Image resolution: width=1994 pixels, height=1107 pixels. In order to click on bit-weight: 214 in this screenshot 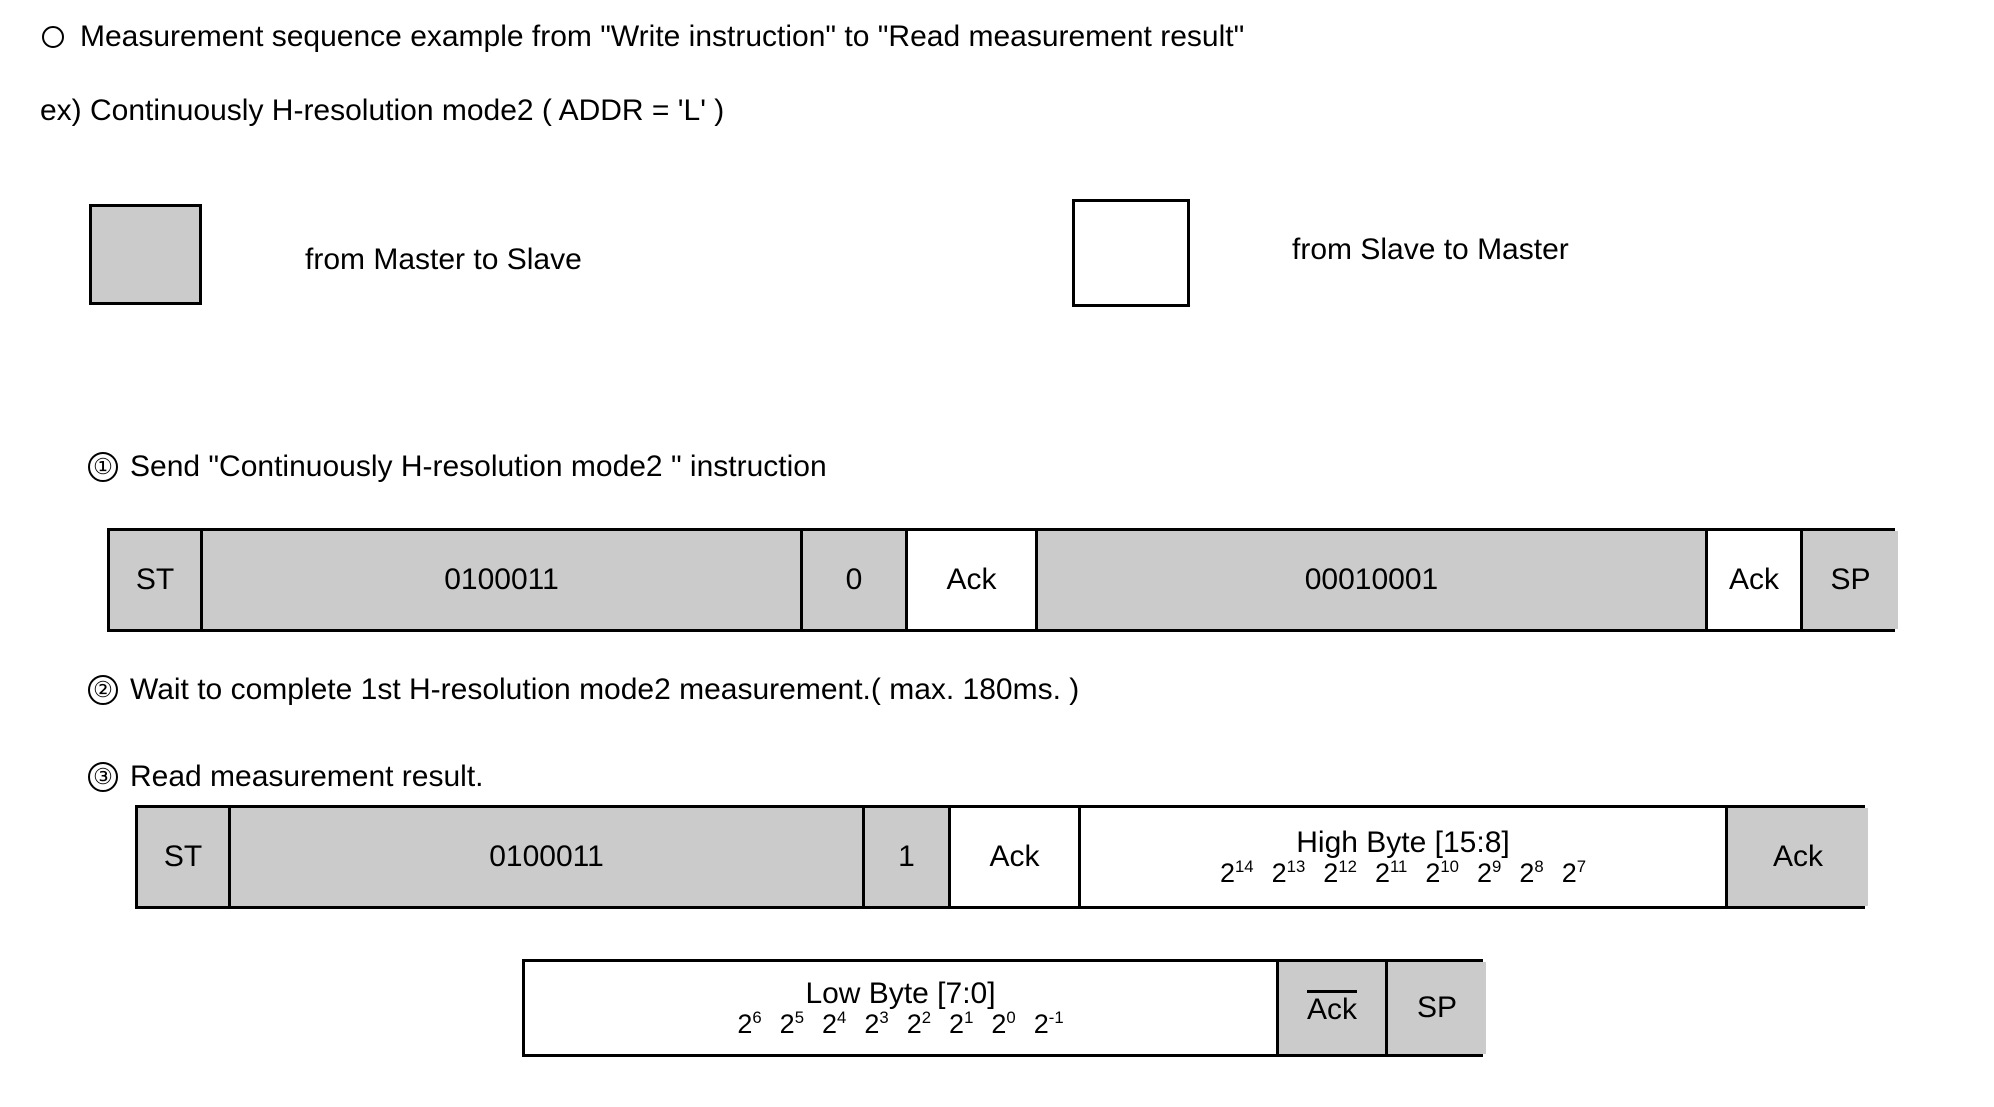, I will do `click(1236, 873)`.